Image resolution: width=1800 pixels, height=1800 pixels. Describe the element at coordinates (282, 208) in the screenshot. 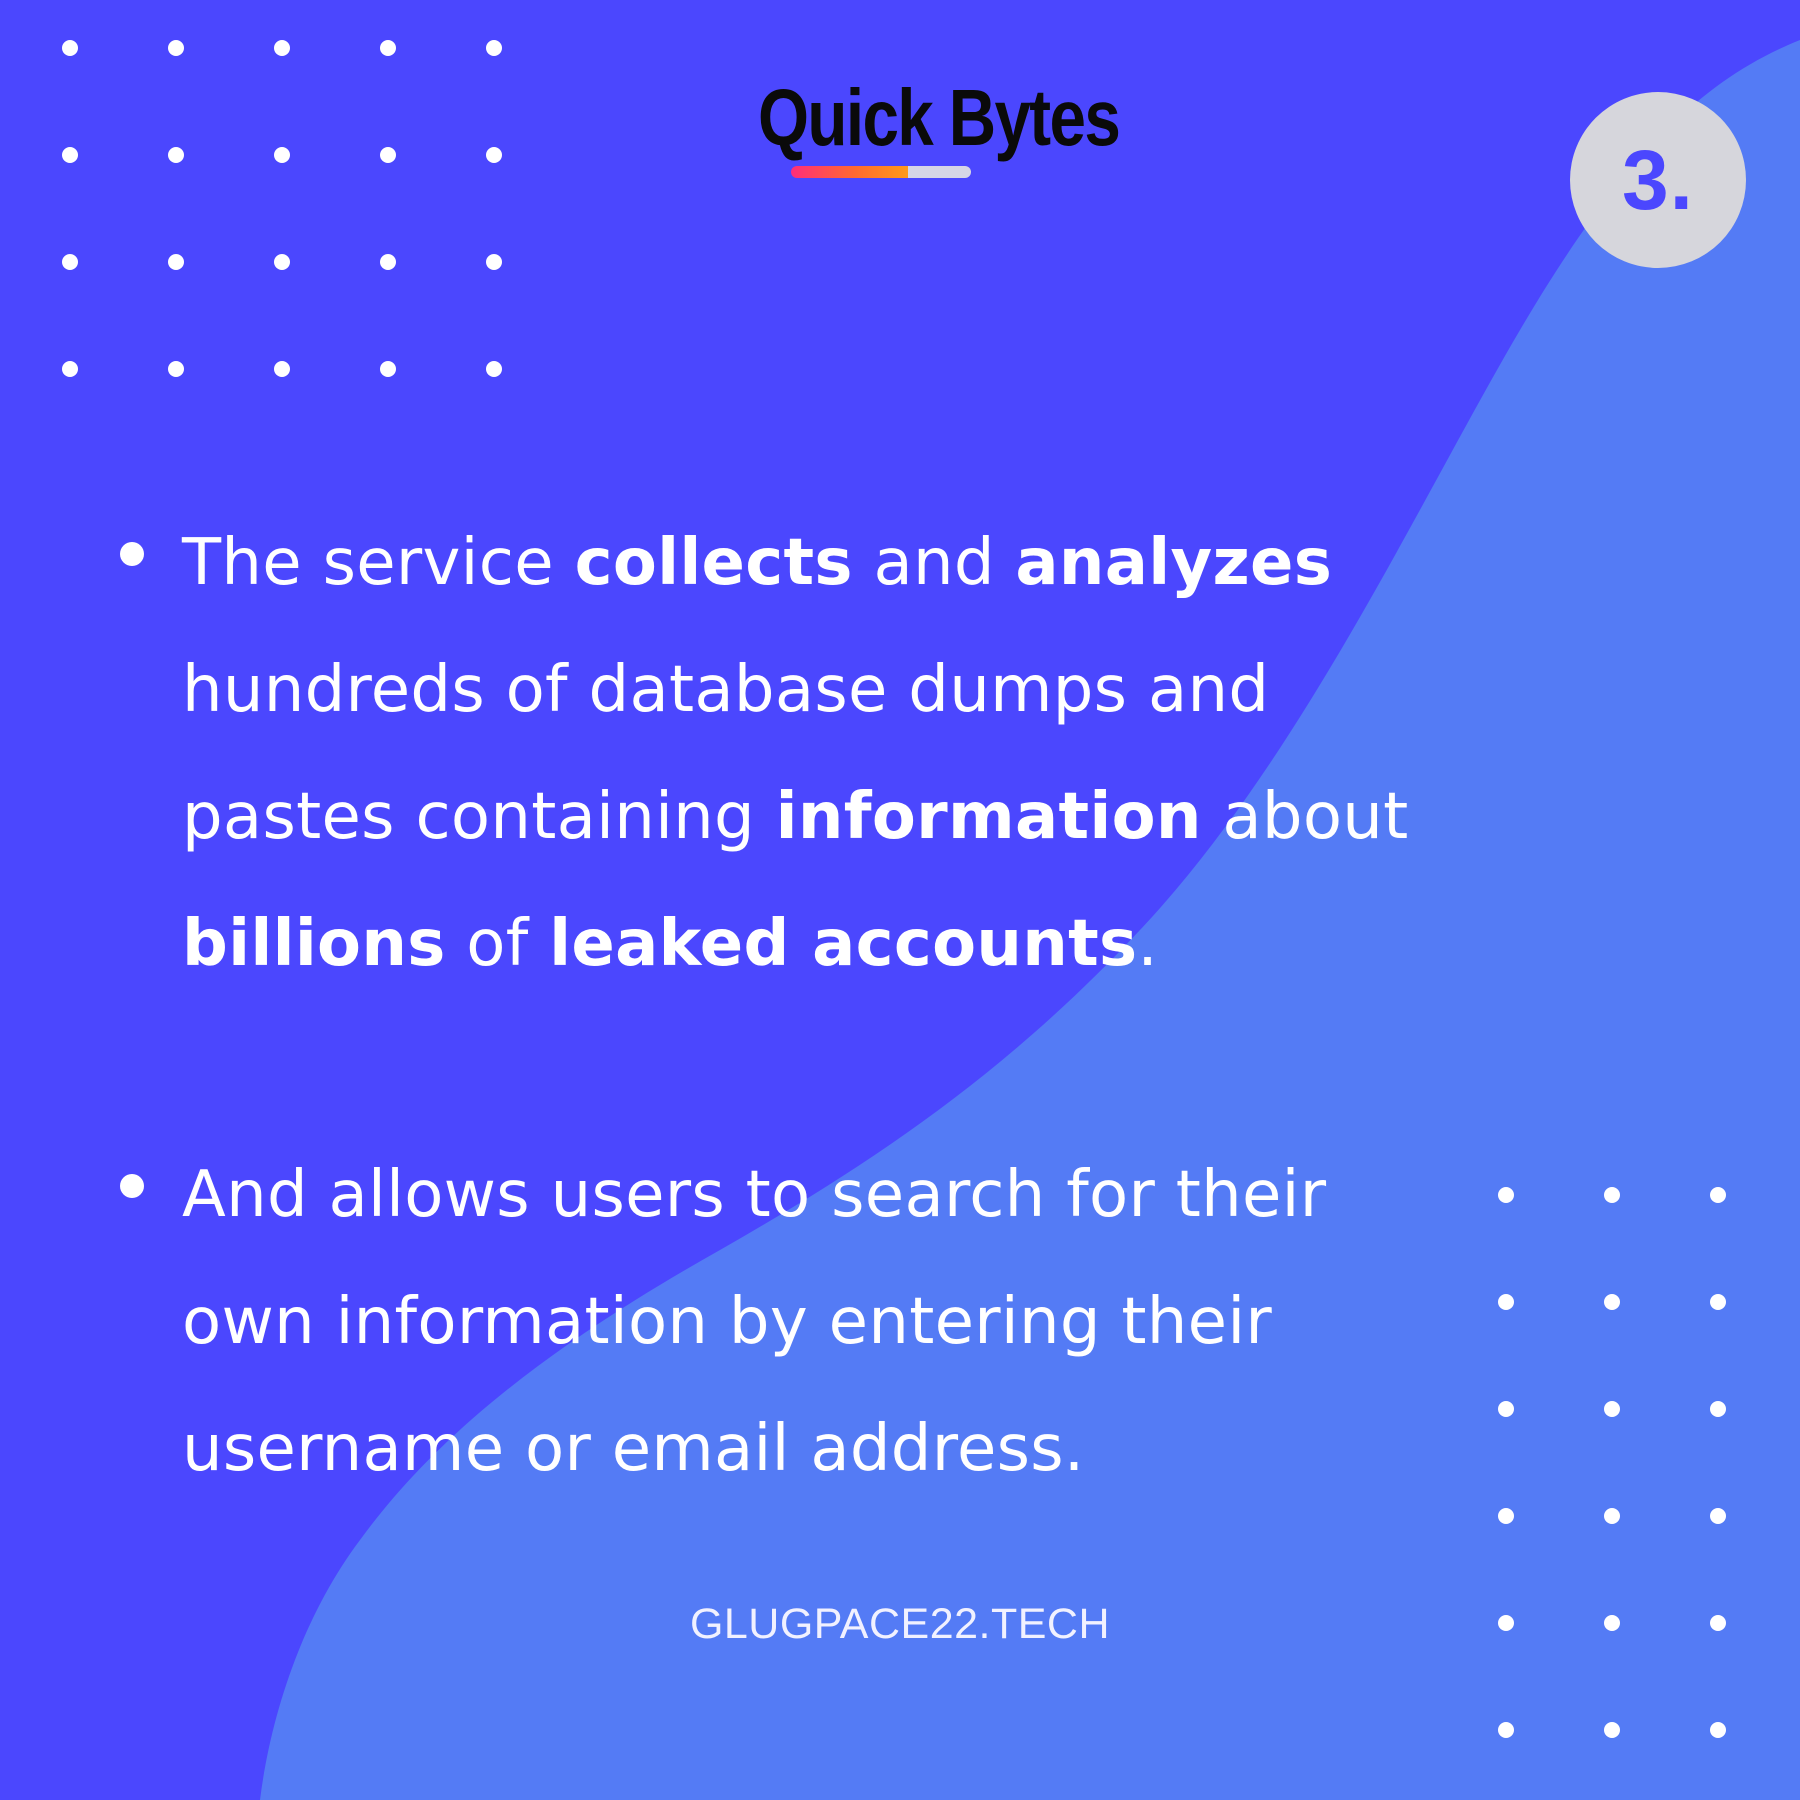

I see `dot-grid-top-left` at that location.